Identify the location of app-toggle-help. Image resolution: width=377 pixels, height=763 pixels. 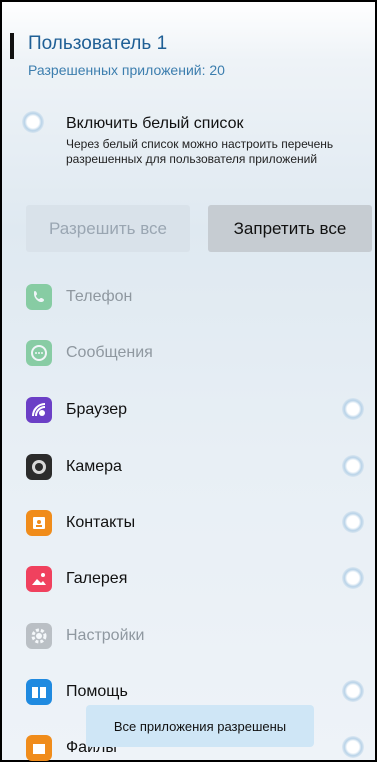
(353, 691).